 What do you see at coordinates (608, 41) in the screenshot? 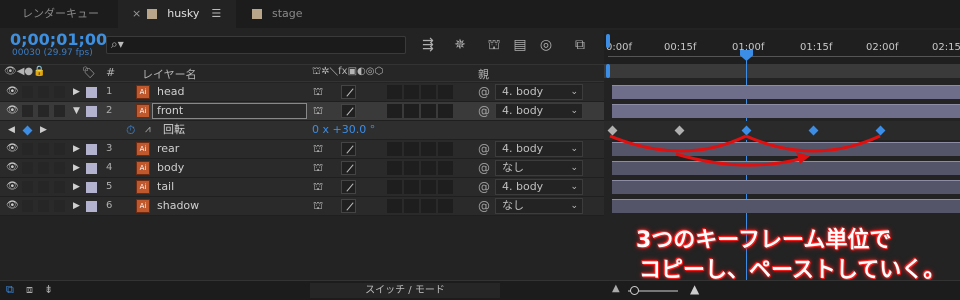
I see `work-area-start-handle` at bounding box center [608, 41].